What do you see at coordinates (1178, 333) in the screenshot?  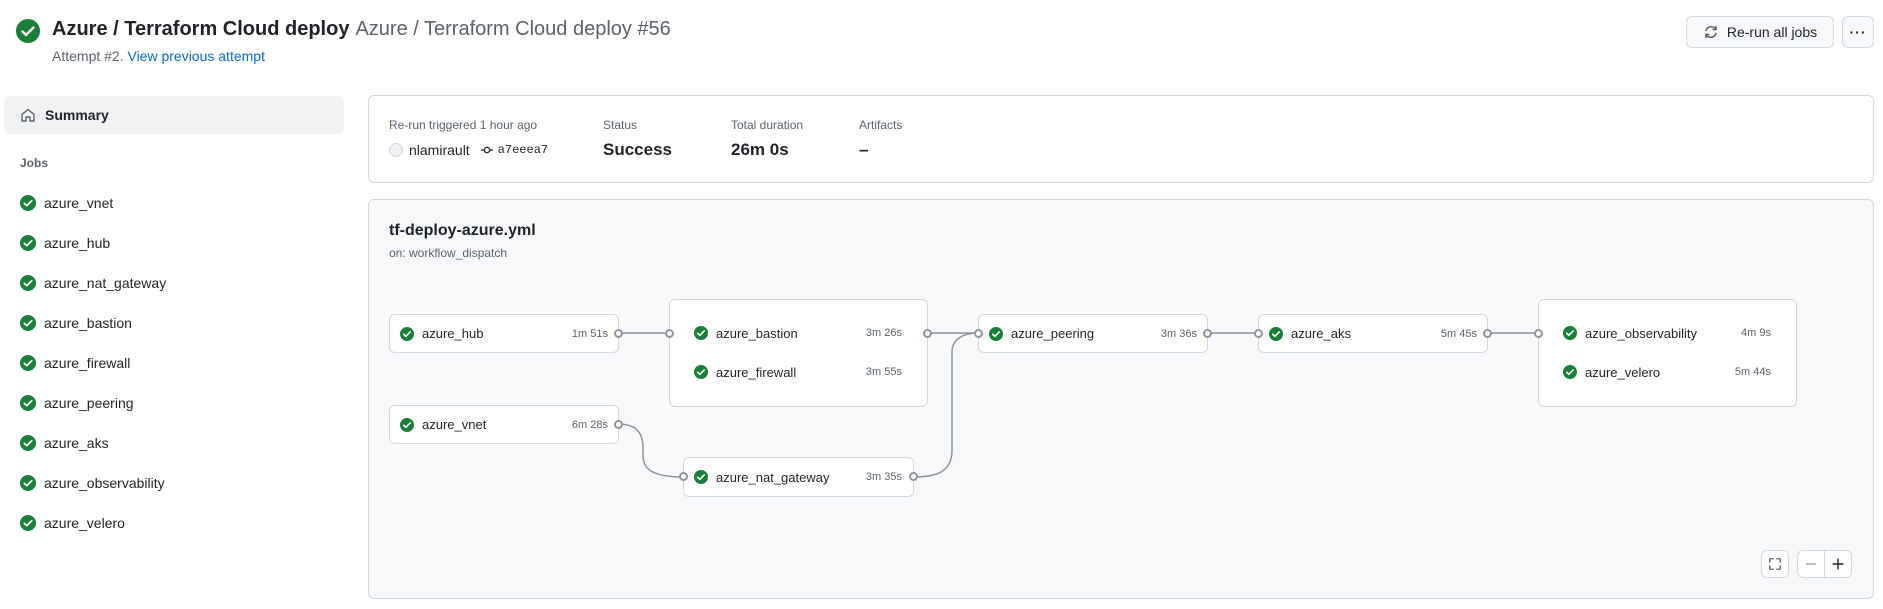 I see `job-duration: 3m 36s` at bounding box center [1178, 333].